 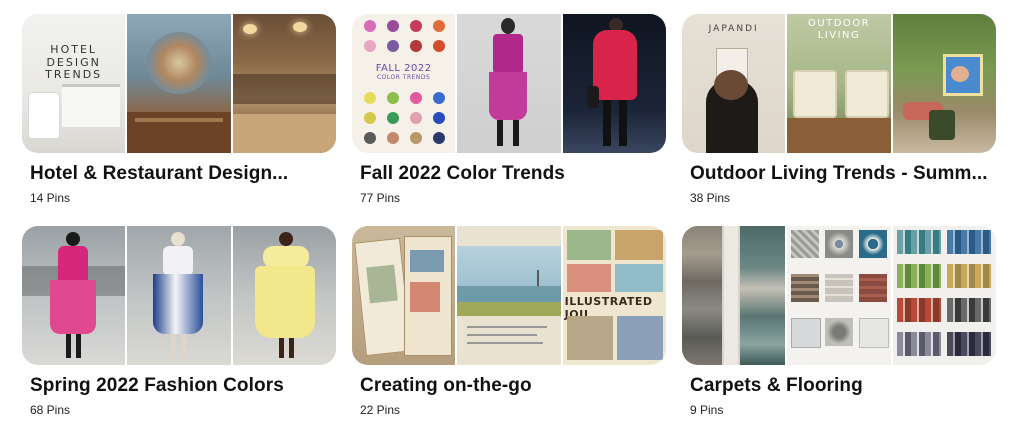 I want to click on board-cover-text: JAPANDI, so click(x=733, y=29).